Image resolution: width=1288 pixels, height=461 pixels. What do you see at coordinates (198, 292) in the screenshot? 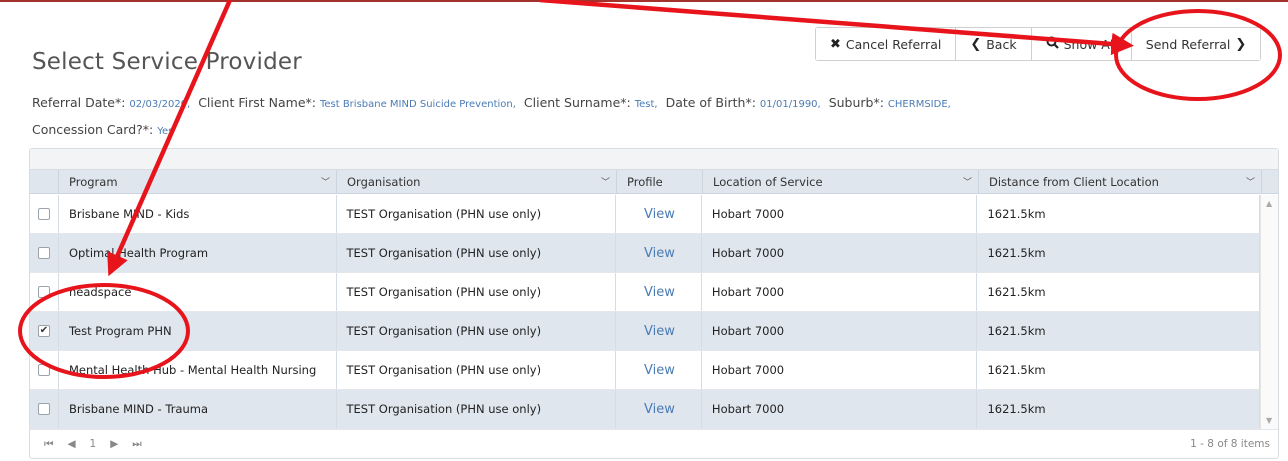
I see `program-cell: headspace` at bounding box center [198, 292].